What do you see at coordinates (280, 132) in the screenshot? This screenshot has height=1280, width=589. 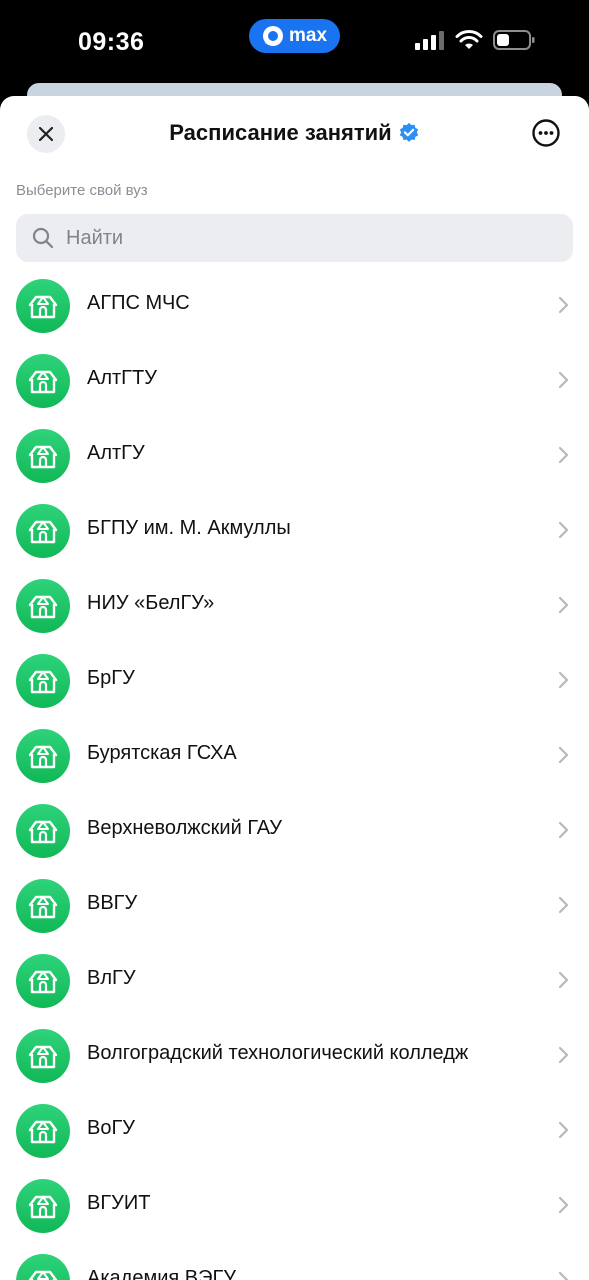 I see `page-title: Расписание занятий` at bounding box center [280, 132].